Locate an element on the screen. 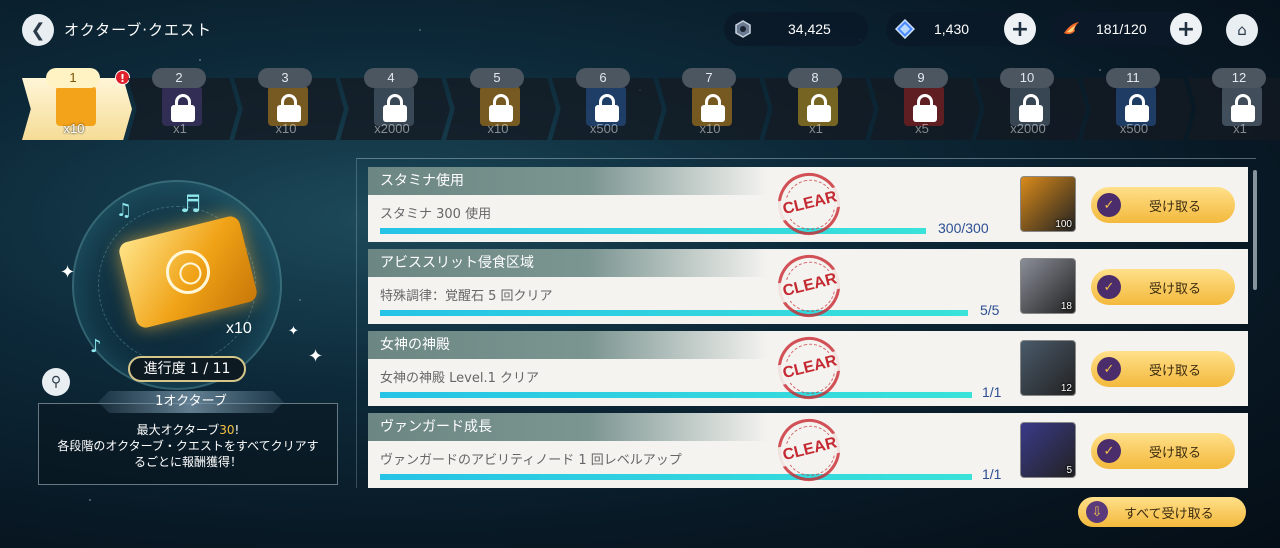 The width and height of the screenshot is (1280, 548). reward-quantity: 5 is located at coordinates (1069, 470).